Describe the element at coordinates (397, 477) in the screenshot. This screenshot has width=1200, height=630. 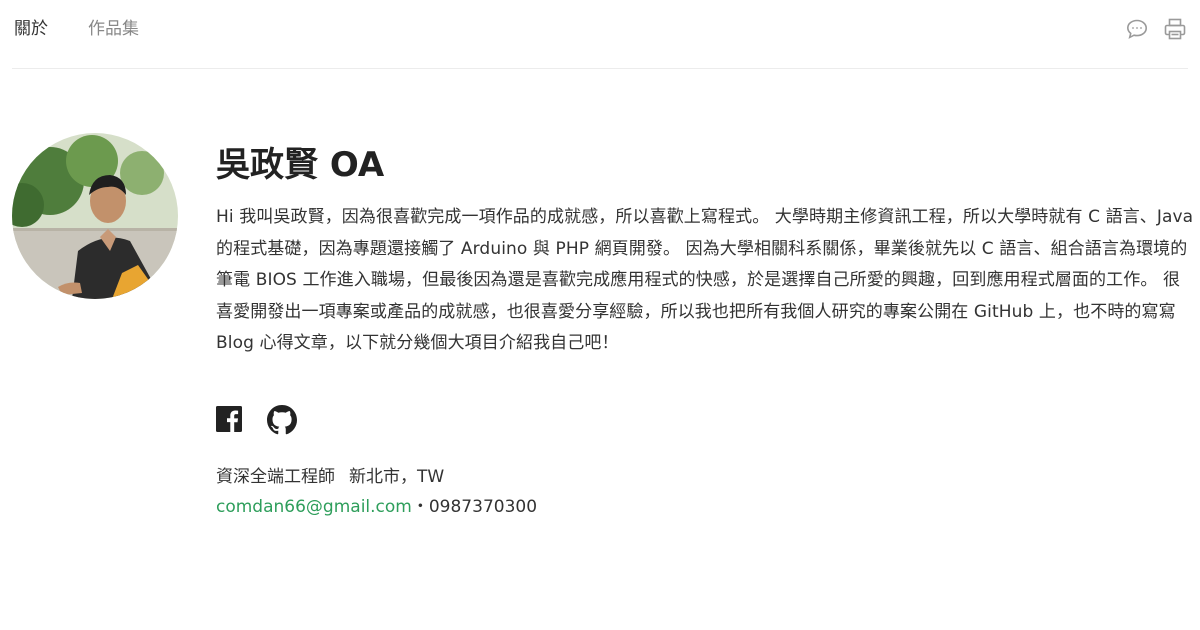
I see `location: 新北市，TW` at that location.